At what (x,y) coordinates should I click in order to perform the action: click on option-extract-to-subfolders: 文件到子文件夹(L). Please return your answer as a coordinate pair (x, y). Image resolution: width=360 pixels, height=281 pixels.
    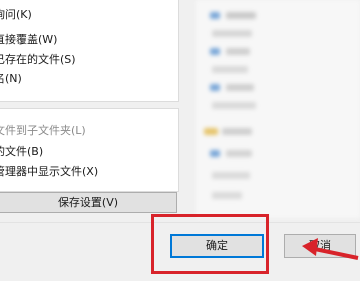
    Looking at the image, I should click on (86, 131).